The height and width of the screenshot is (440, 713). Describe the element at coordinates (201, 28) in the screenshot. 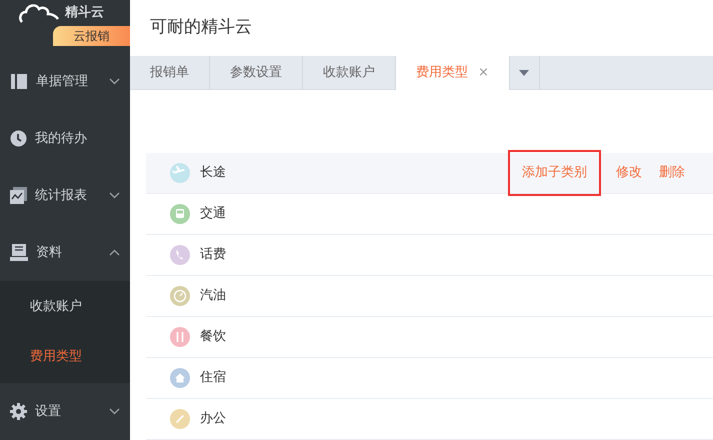

I see `page-title: 可耐的精斗云` at that location.